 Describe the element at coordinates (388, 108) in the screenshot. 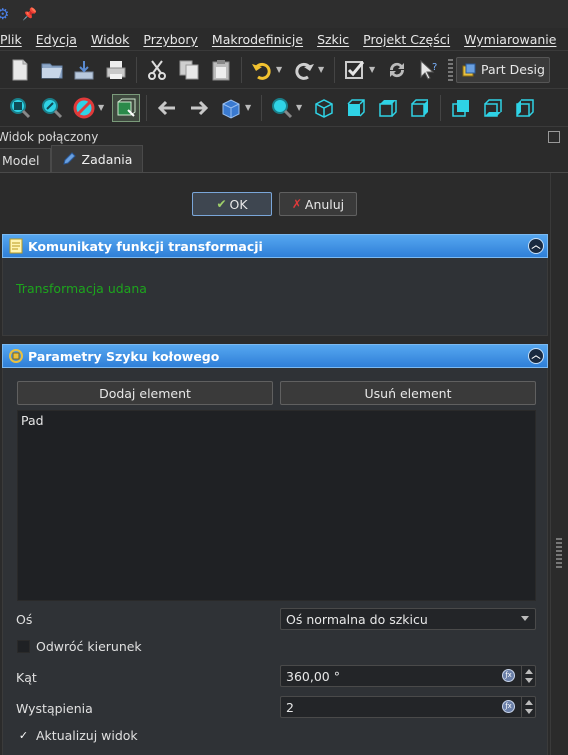

I see `view-top-icon` at that location.